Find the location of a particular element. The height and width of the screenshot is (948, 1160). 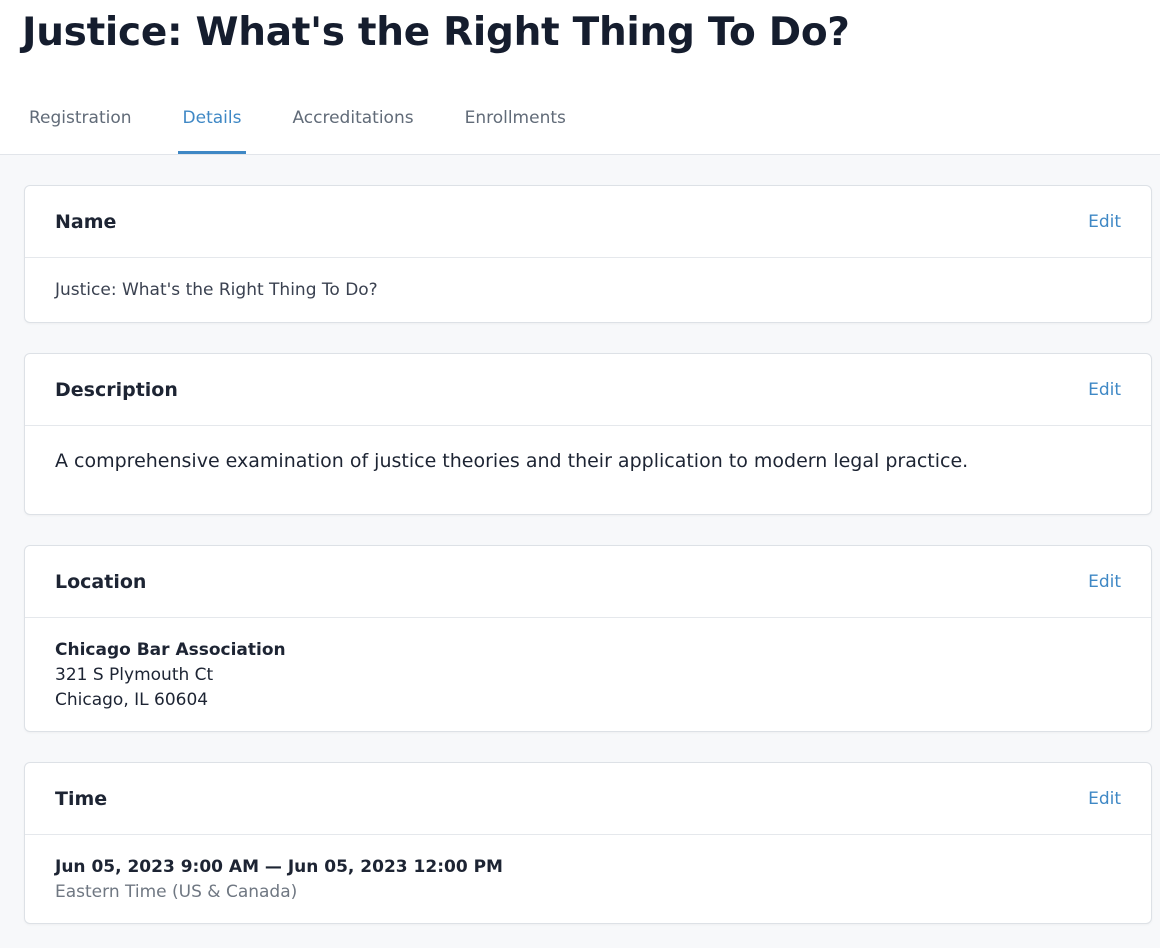

time-zone: Eastern Time (US & Canada) is located at coordinates (176, 892).